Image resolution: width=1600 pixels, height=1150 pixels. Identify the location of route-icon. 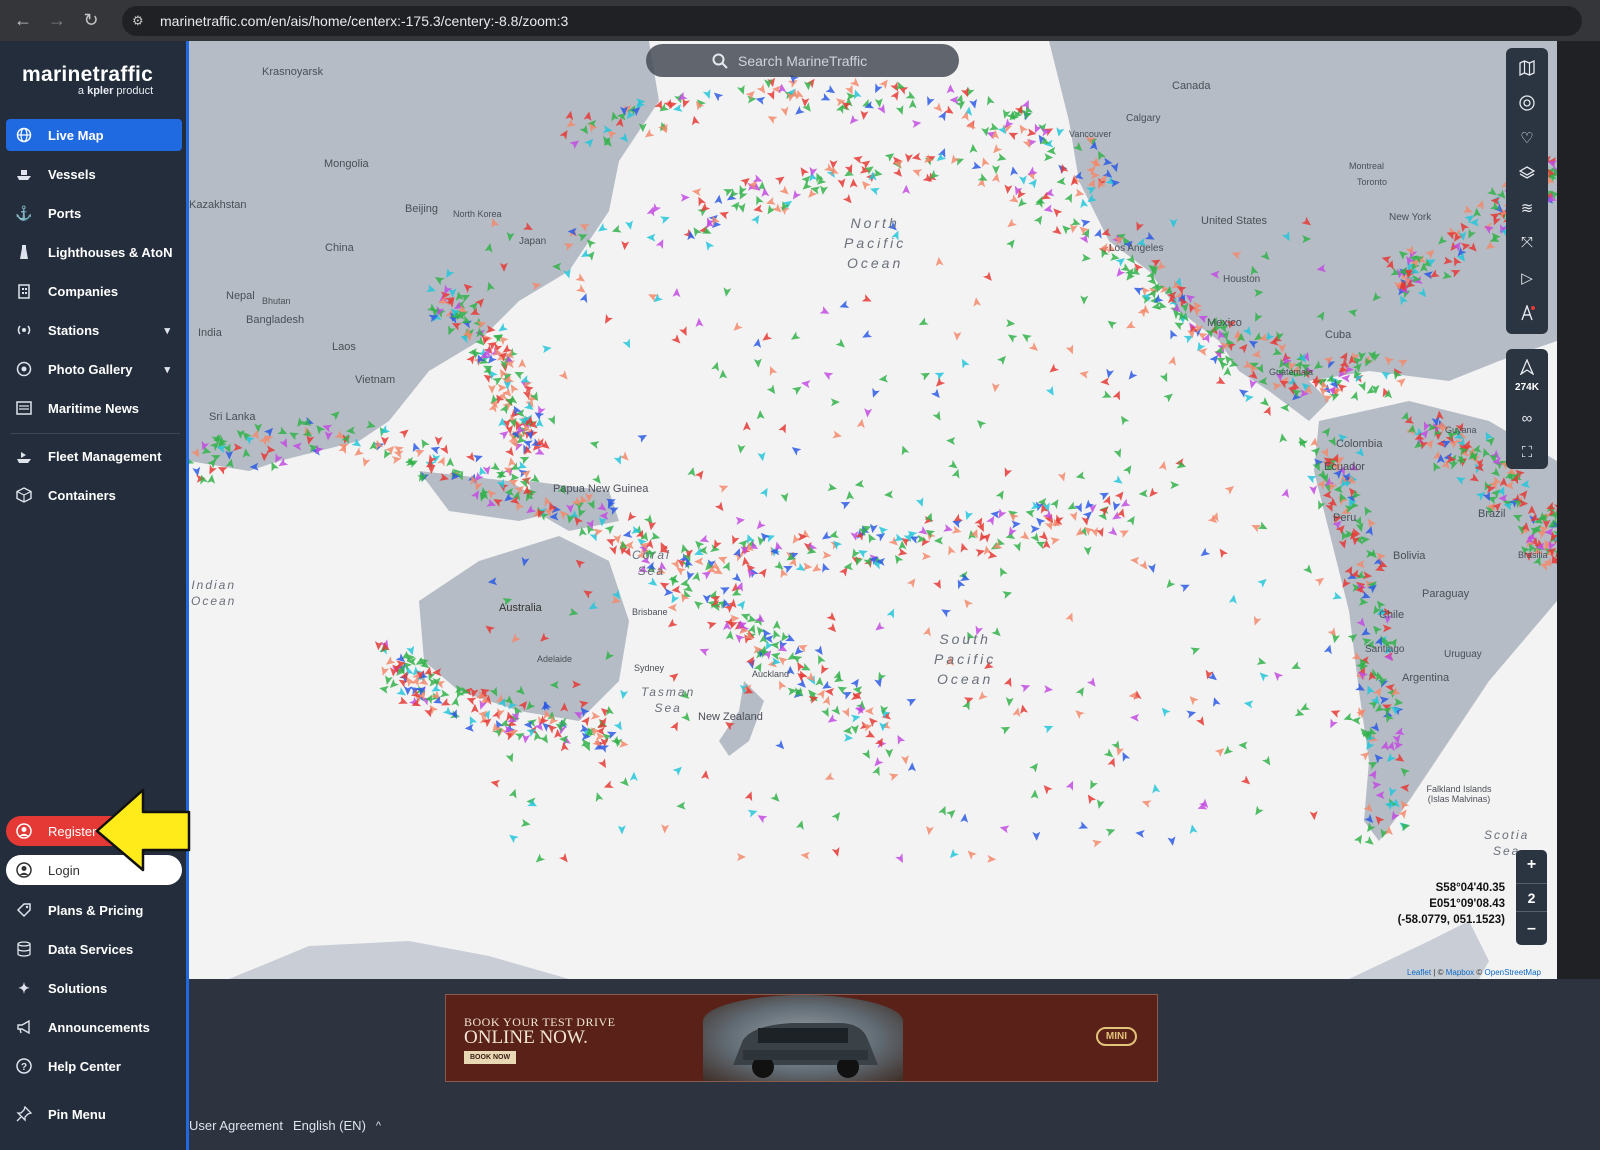
(1527, 312).